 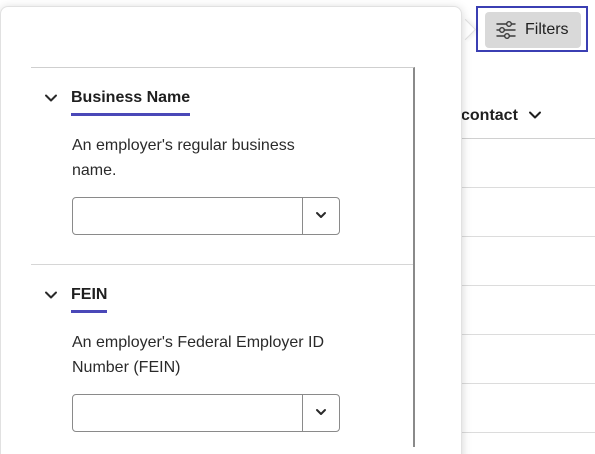 What do you see at coordinates (489, 116) in the screenshot?
I see `column-header-contact: contact` at bounding box center [489, 116].